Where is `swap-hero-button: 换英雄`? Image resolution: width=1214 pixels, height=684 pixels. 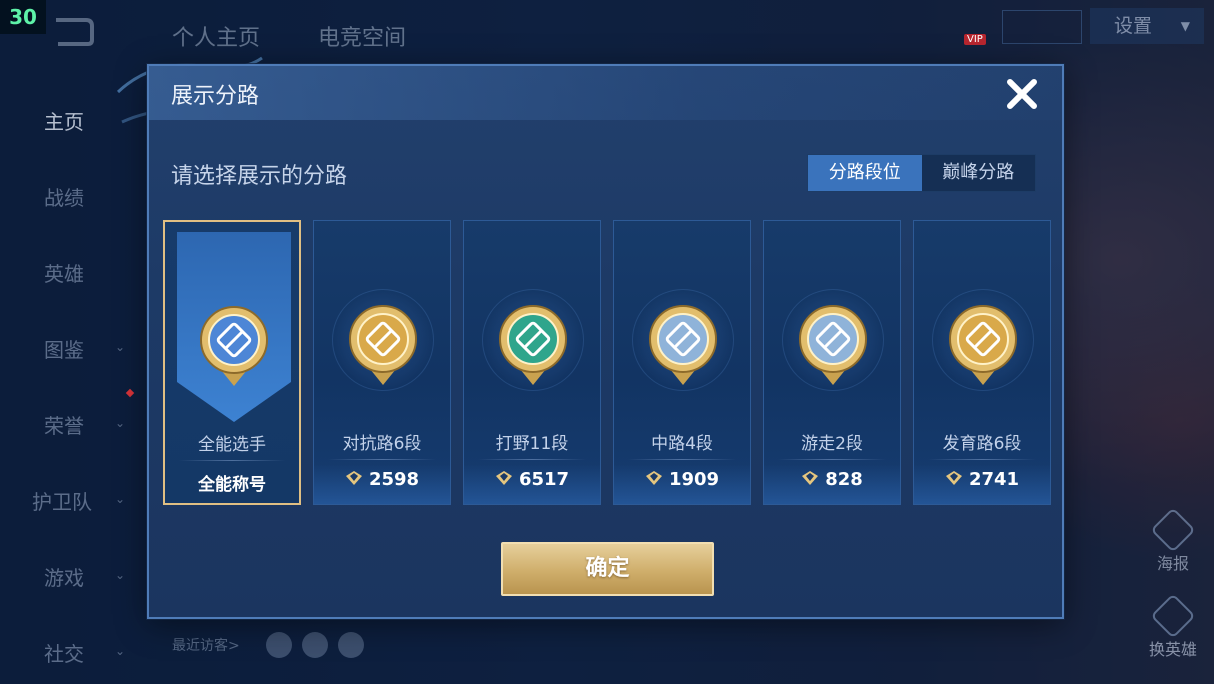 swap-hero-button: 换英雄 is located at coordinates (1173, 626).